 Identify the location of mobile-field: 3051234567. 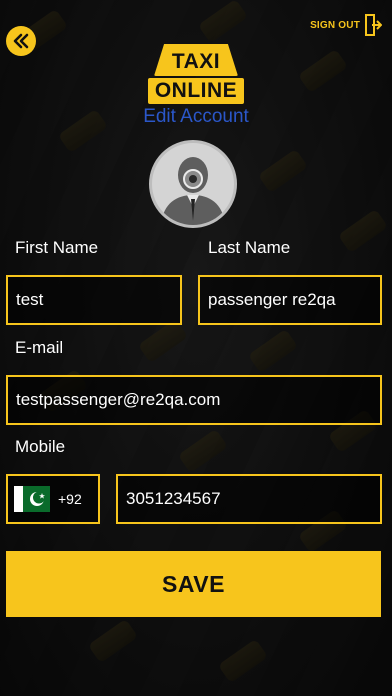
(249, 499).